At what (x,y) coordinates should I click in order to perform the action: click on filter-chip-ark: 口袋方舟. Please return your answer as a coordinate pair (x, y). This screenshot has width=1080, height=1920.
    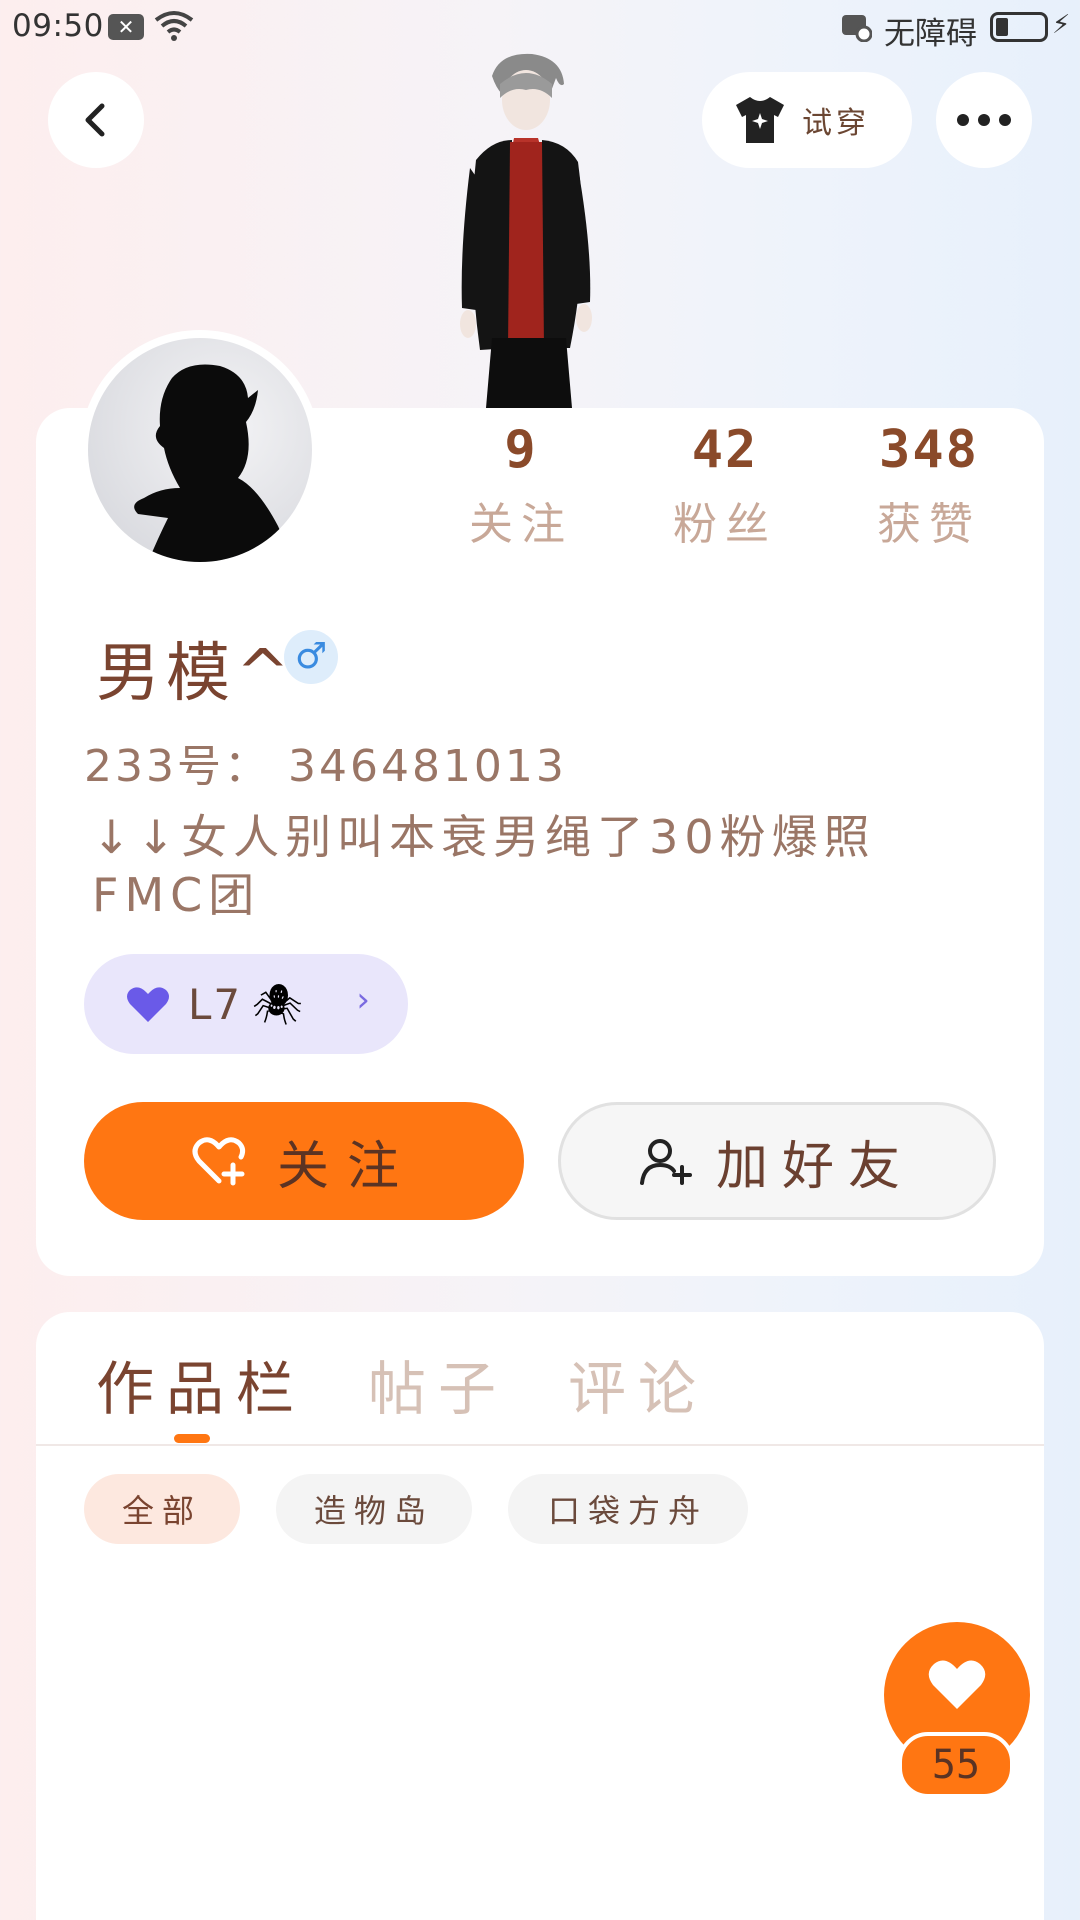
    Looking at the image, I should click on (628, 1509).